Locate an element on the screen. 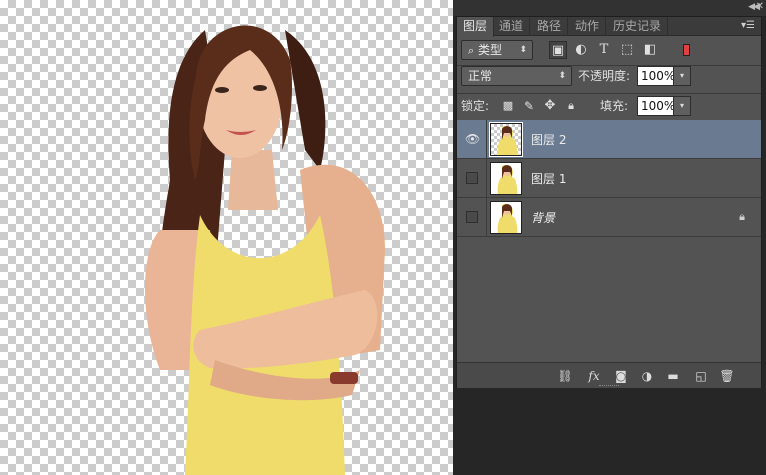 The width and height of the screenshot is (766, 475). fill-input: 100% ▾ is located at coordinates (664, 106).